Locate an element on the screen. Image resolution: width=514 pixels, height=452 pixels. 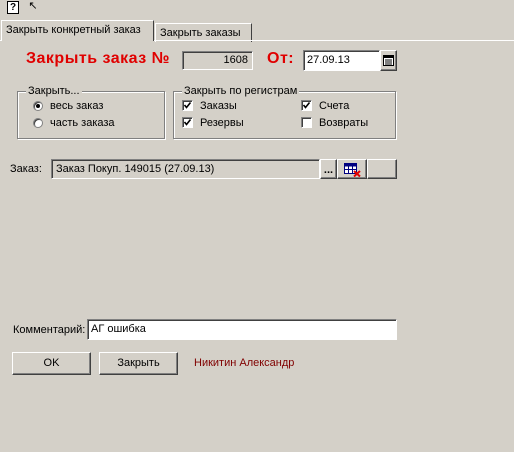
order-label: Заказ: is located at coordinates (26, 169).